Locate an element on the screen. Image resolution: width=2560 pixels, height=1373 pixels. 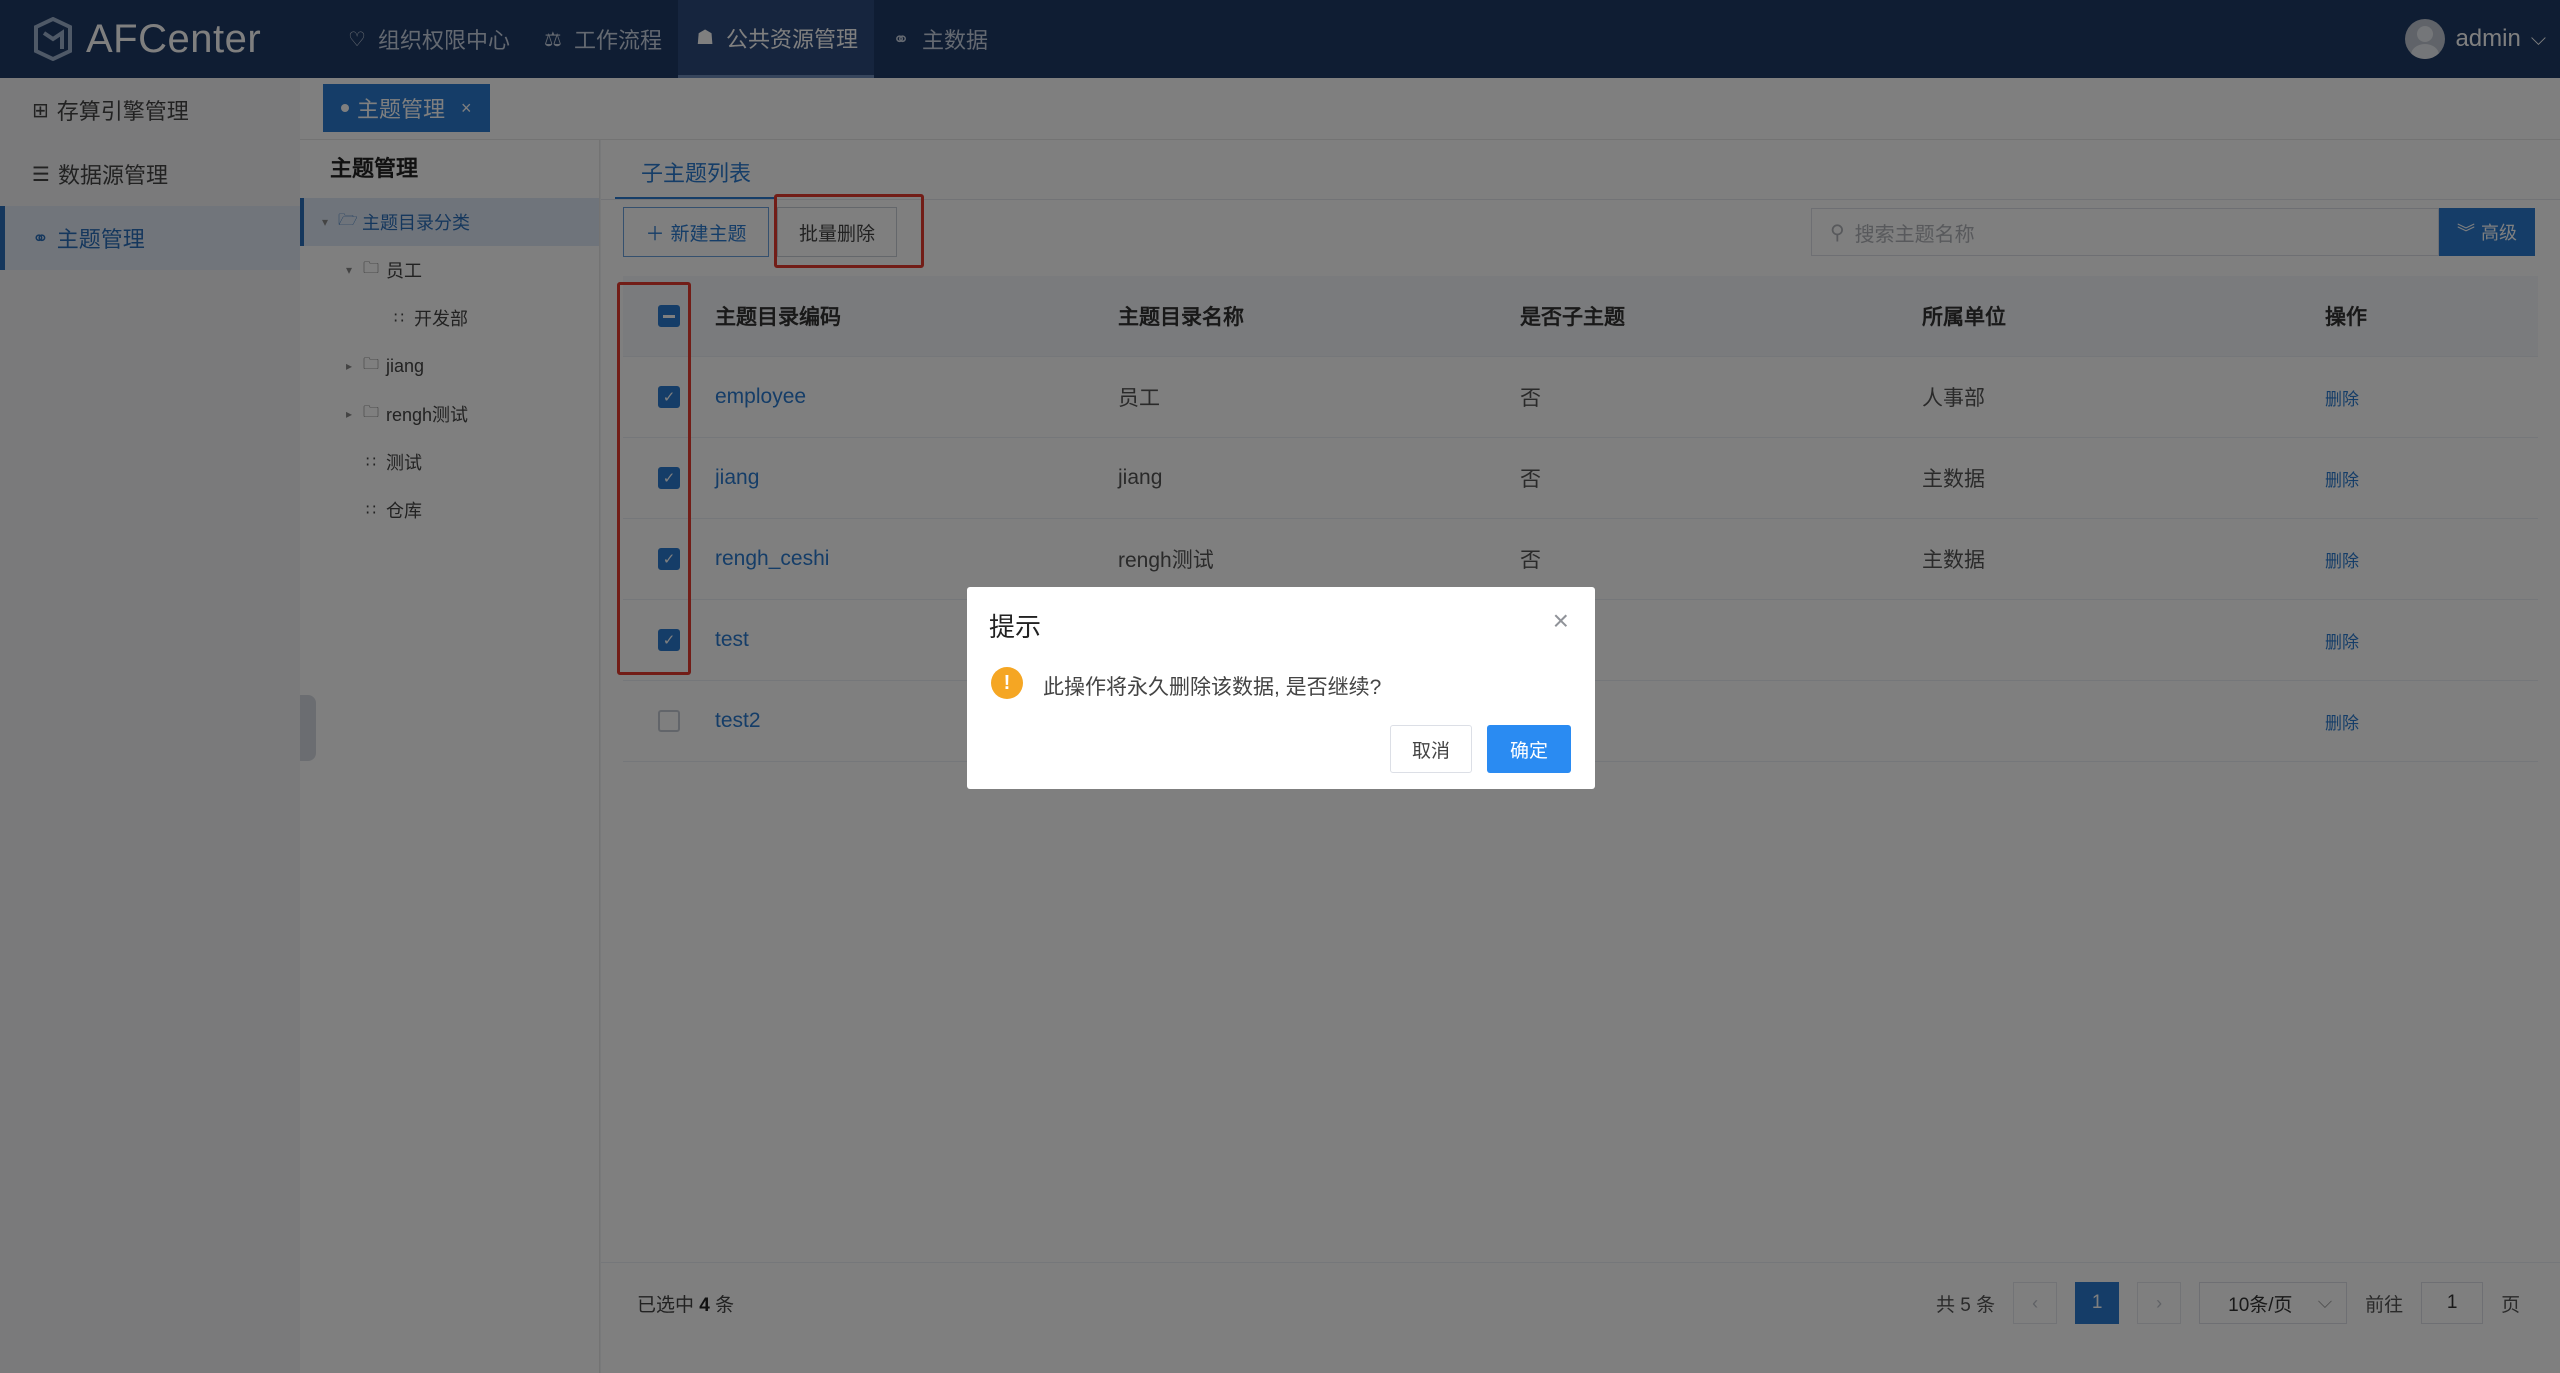
cancel-button: 取消 is located at coordinates (1431, 749).